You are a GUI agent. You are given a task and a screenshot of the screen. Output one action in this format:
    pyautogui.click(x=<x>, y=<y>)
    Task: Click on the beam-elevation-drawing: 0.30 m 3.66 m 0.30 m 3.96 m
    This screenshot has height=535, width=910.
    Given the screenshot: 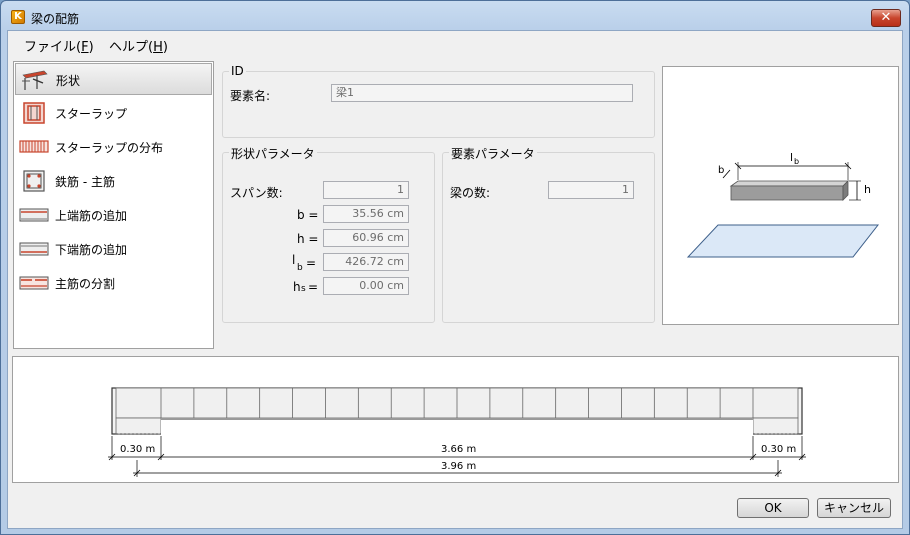 What is the action you would take?
    pyautogui.click(x=457, y=432)
    